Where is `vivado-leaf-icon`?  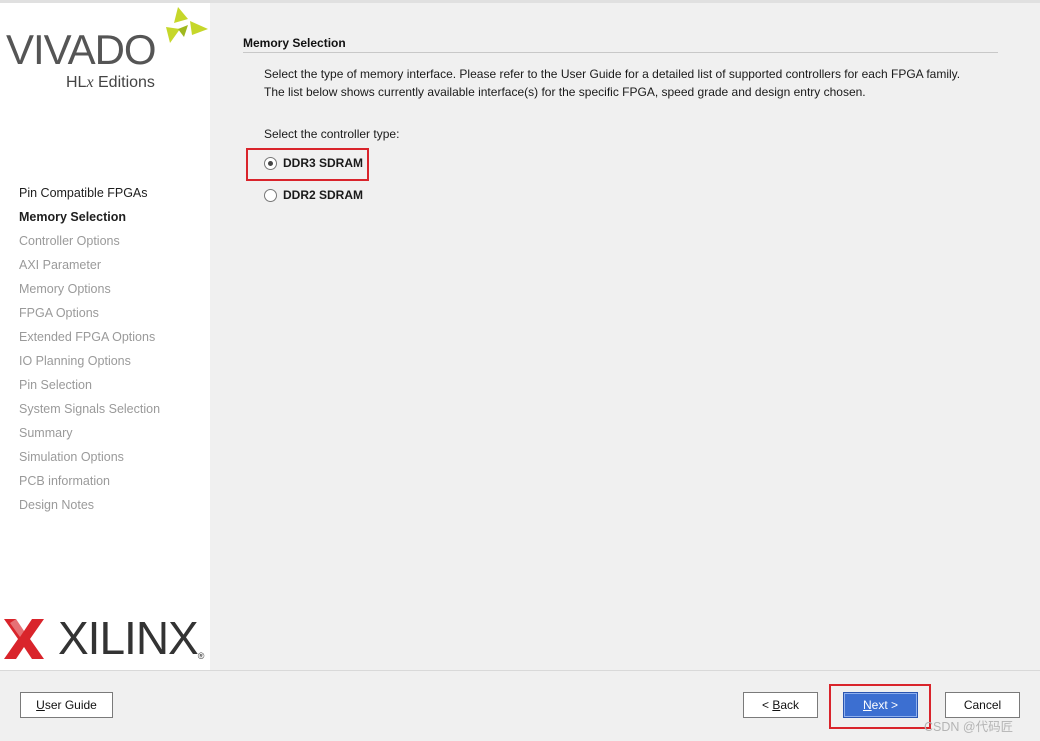
vivado-leaf-icon is located at coordinates (187, 25).